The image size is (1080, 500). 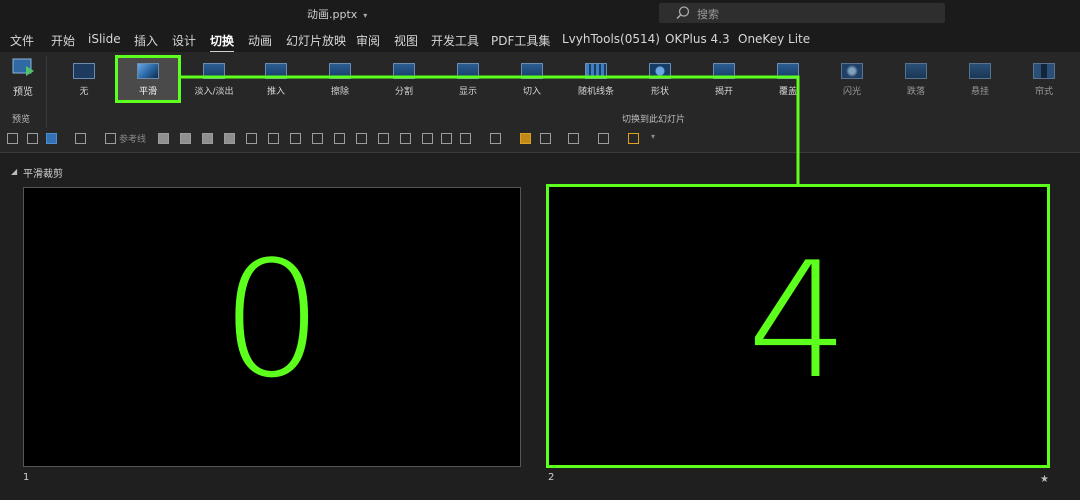 What do you see at coordinates (633, 138) in the screenshot?
I see `export-icon` at bounding box center [633, 138].